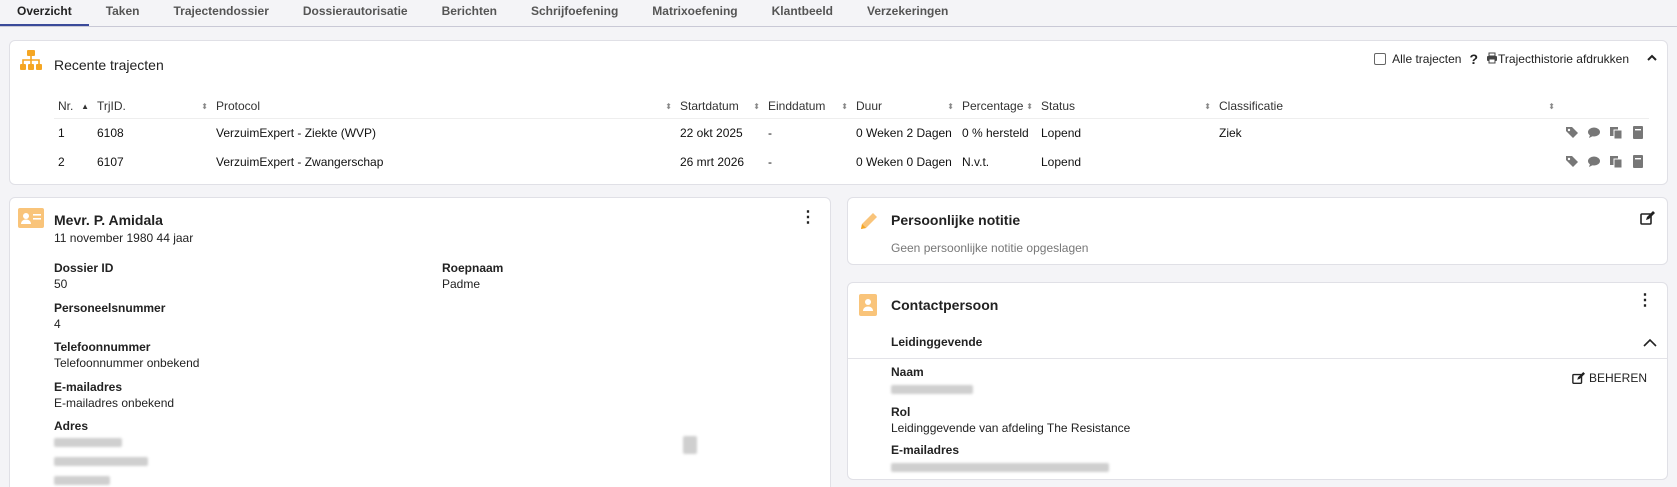  Describe the element at coordinates (905, 106) in the screenshot. I see `col-duur: Duur ⬍` at that location.